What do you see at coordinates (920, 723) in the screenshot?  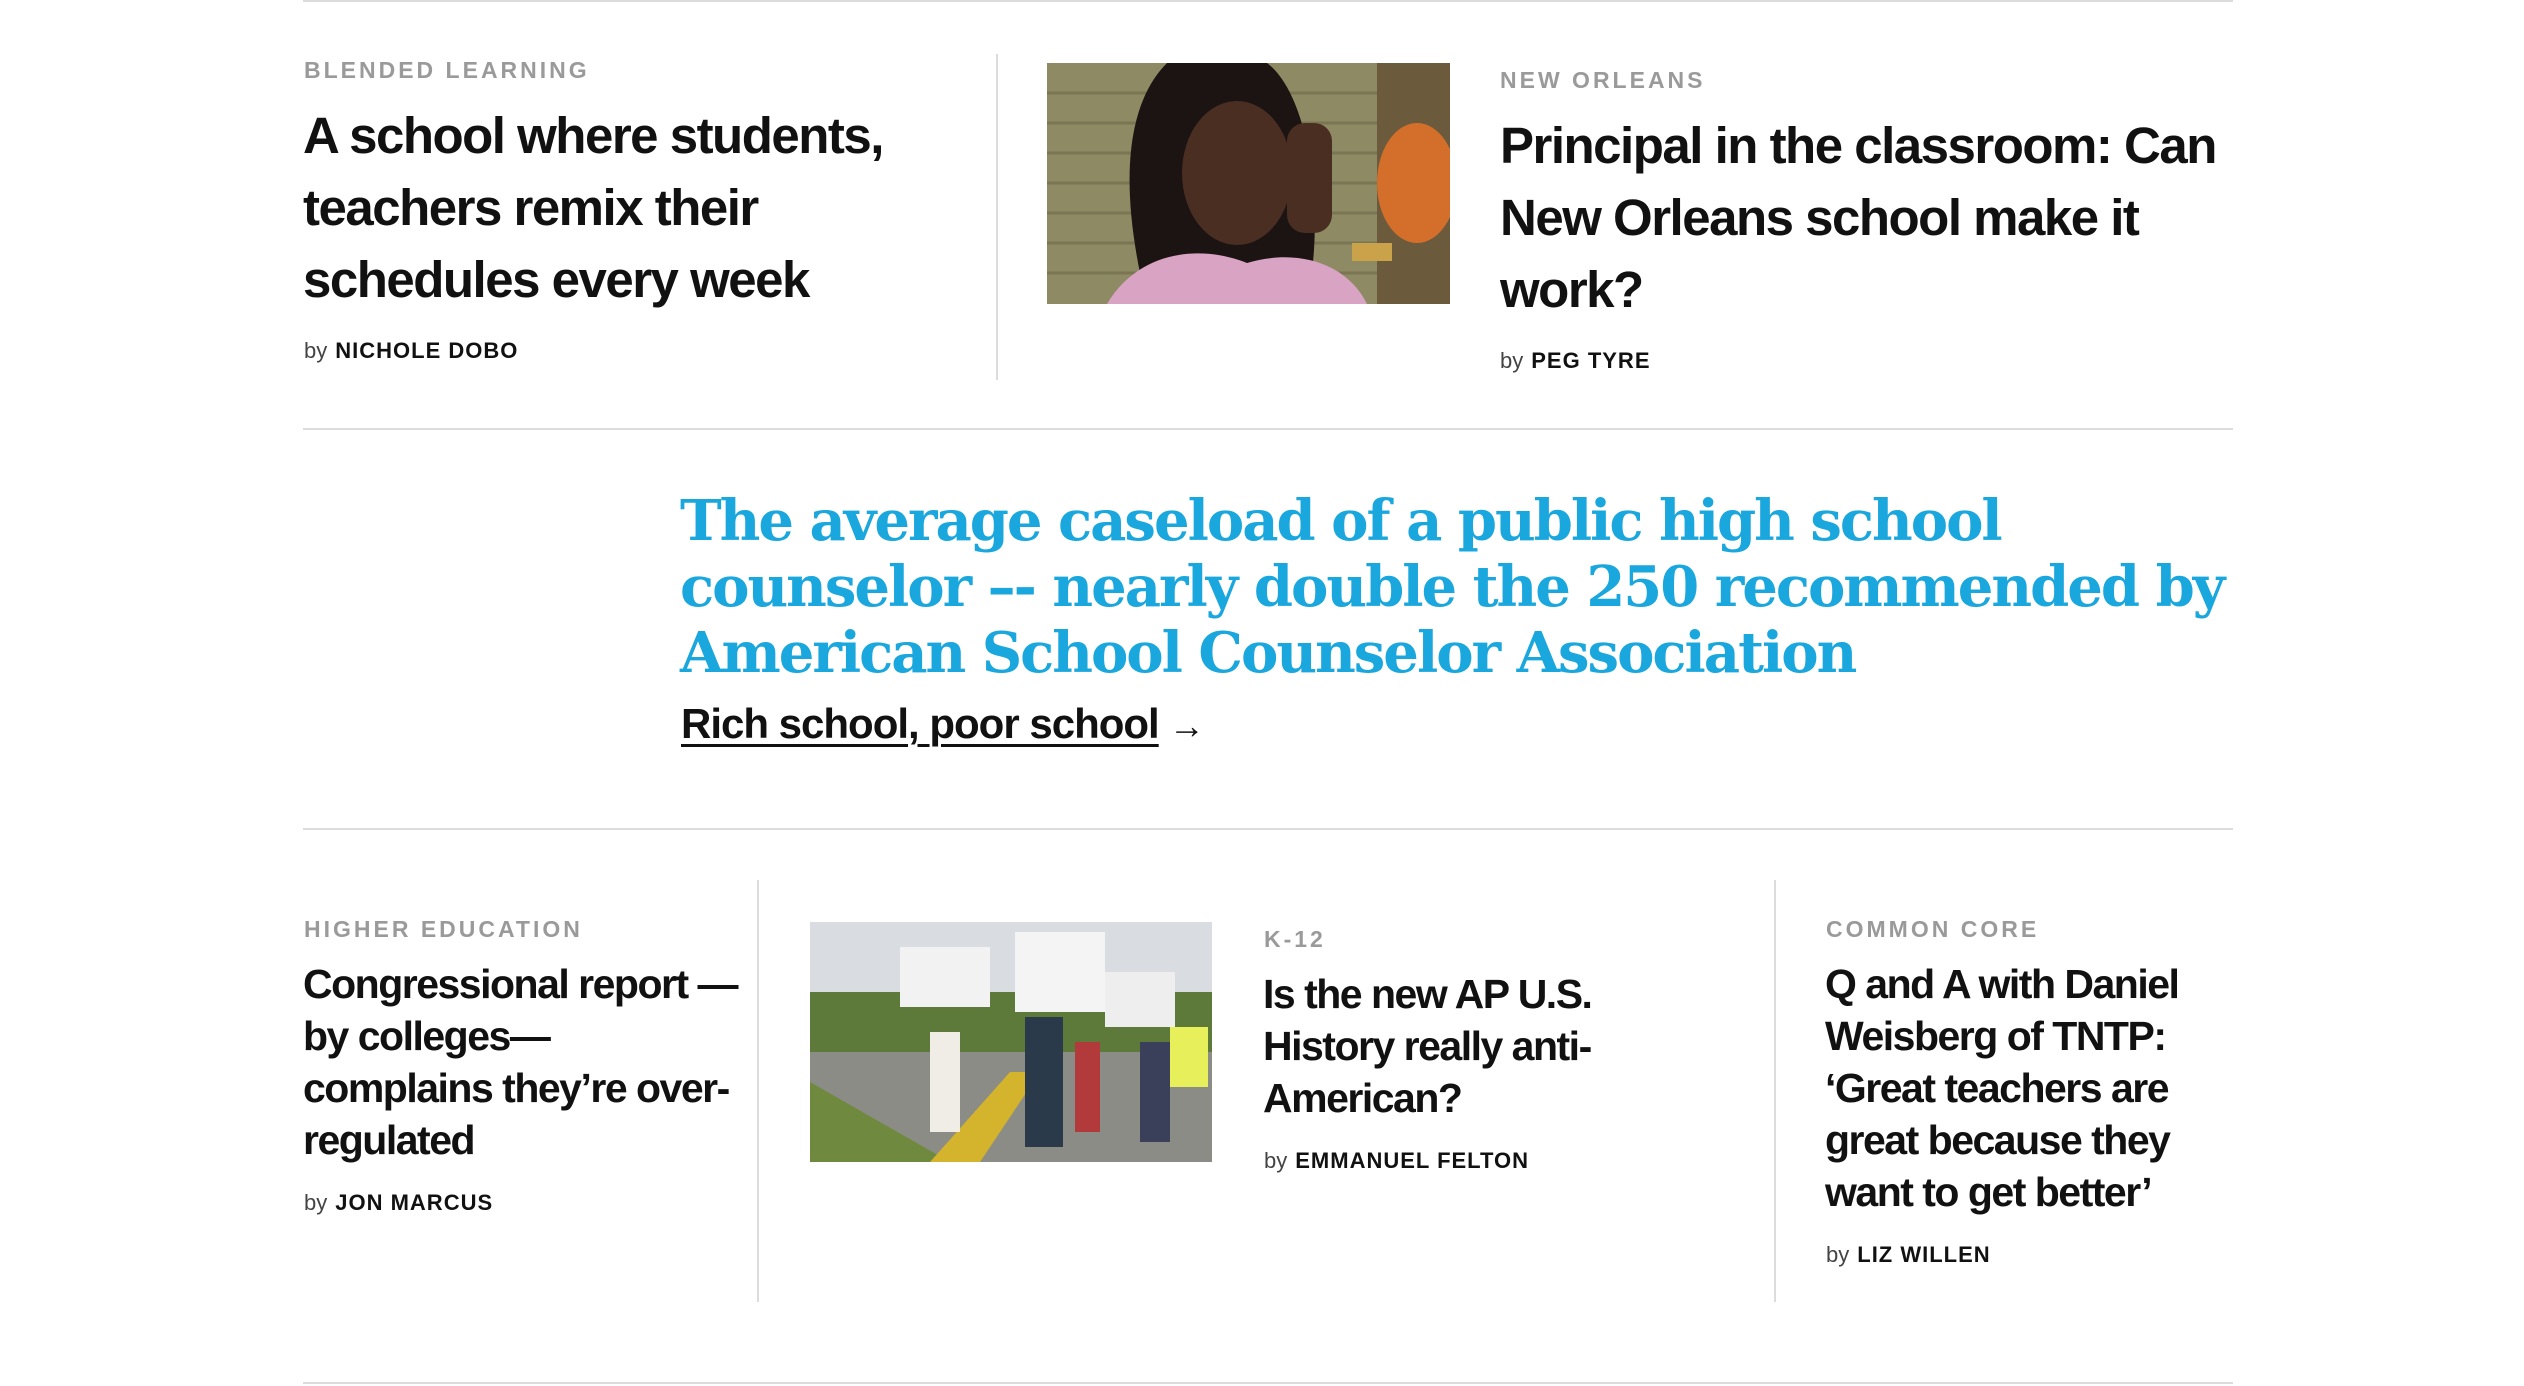 I see `callout-link-text: Rich school, poor school` at bounding box center [920, 723].